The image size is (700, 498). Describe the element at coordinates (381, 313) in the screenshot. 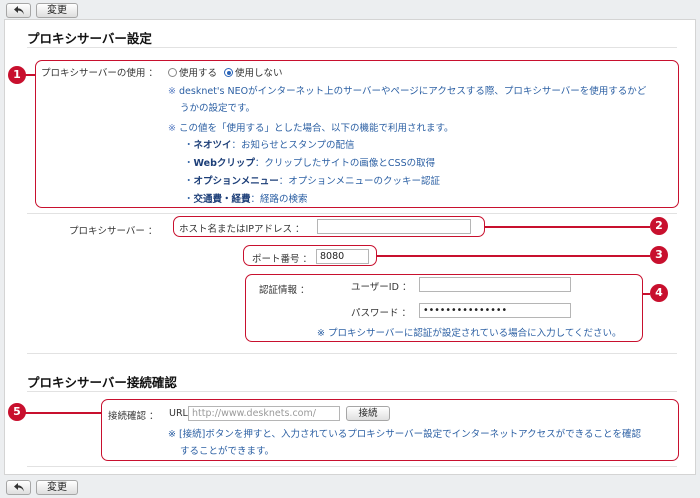

I see `password-label: パスワード ：` at that location.